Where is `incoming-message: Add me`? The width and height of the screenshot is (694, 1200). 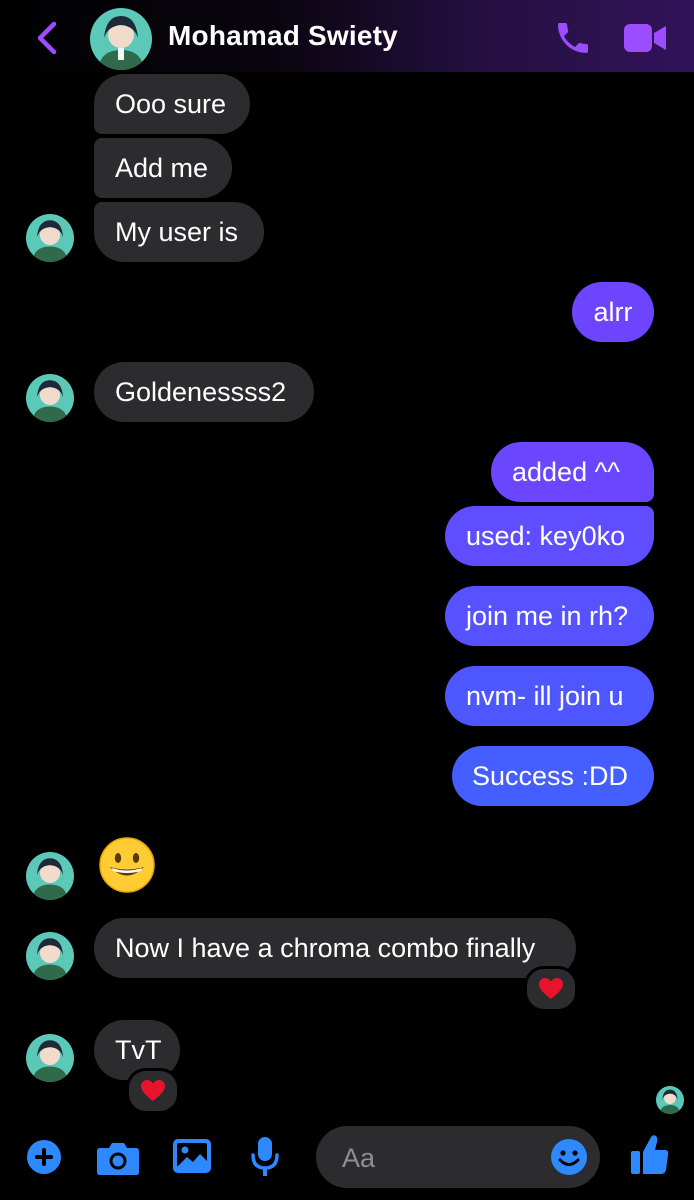 incoming-message: Add me is located at coordinates (163, 168).